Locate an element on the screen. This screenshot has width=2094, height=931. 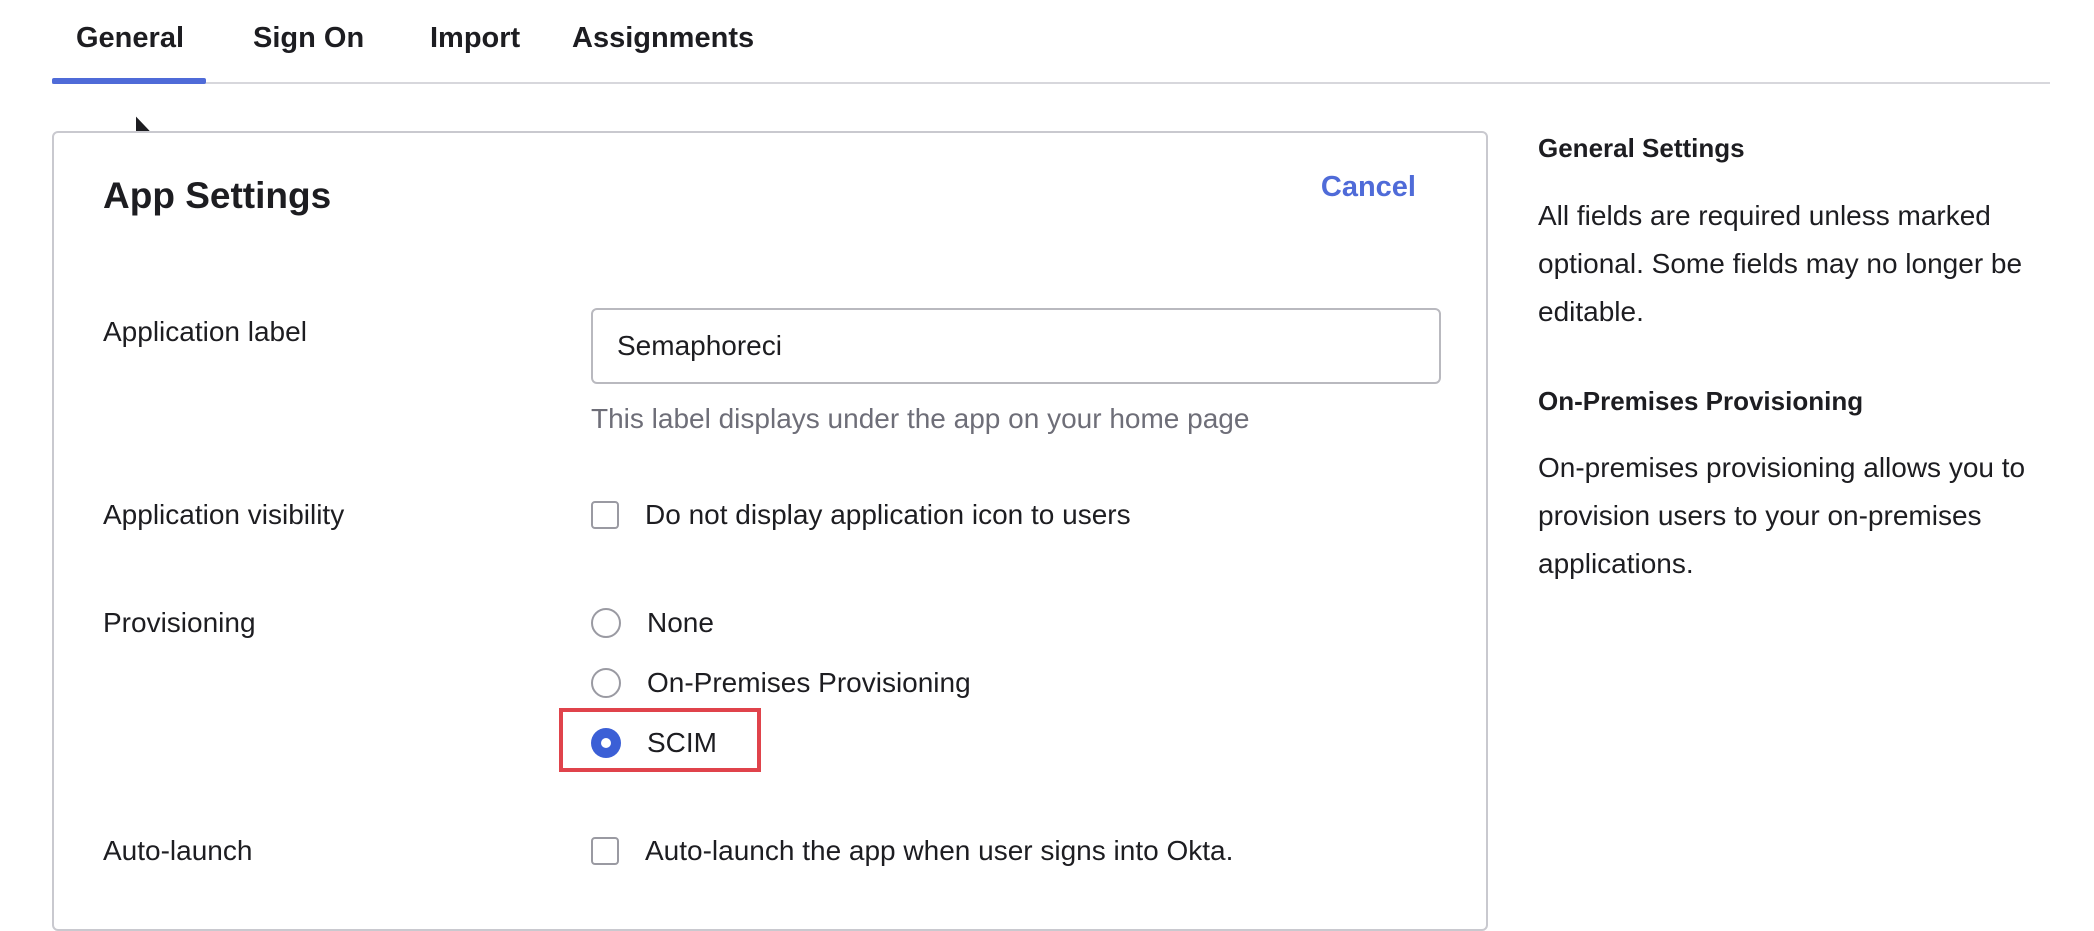
cancel-button: Cancel is located at coordinates (1368, 187).